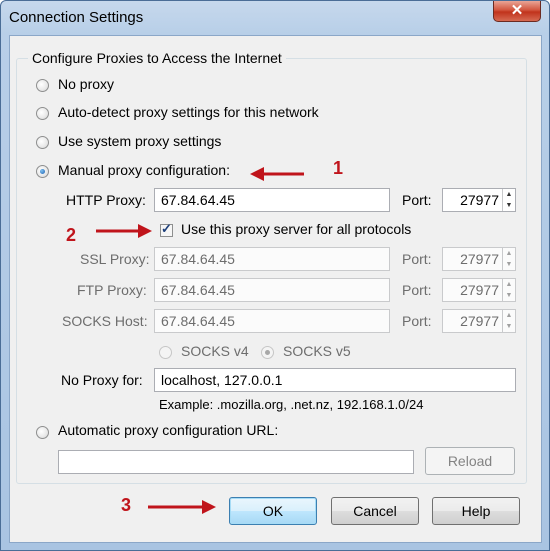 The width and height of the screenshot is (550, 551). I want to click on reload-button: Reload, so click(470, 461).